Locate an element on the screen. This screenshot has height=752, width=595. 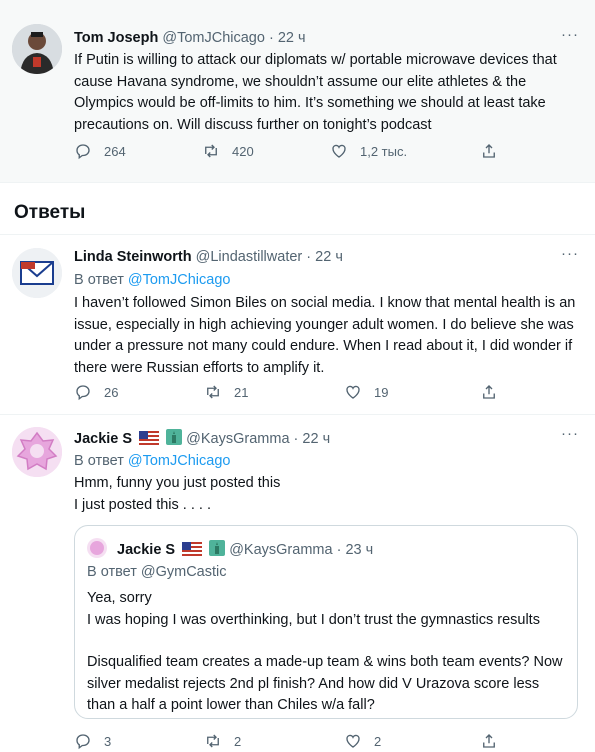
reply-button: 3 is located at coordinates (92, 741).